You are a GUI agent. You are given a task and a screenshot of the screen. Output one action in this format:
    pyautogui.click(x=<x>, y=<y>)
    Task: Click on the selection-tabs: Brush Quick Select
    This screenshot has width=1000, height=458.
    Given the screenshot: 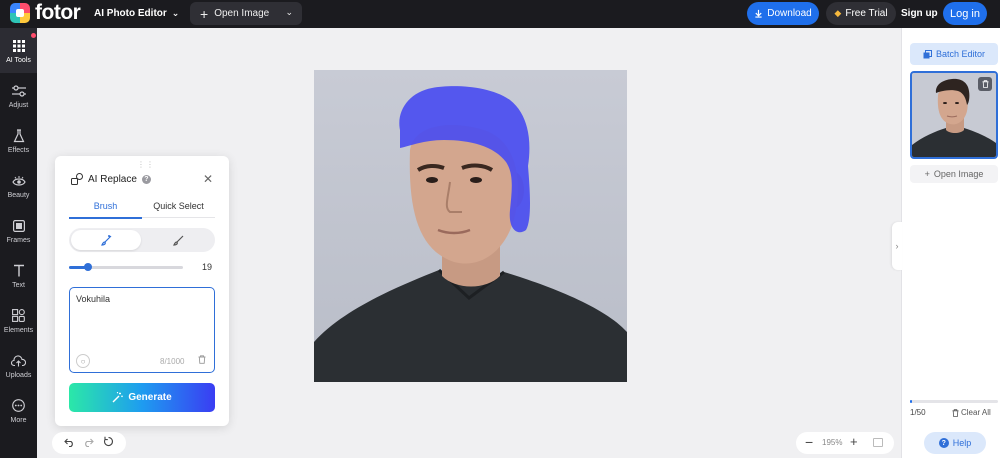 What is the action you would take?
    pyautogui.click(x=142, y=209)
    